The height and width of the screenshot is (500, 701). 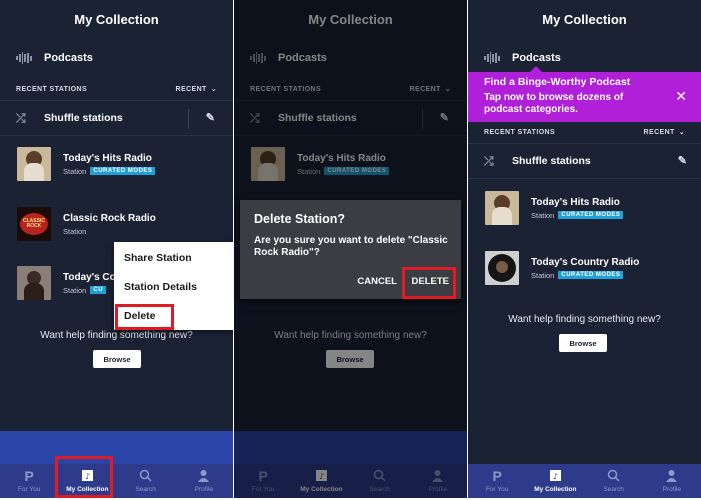 What do you see at coordinates (123, 171) in the screenshot?
I see `curated-modes-badge: CURATED MODES` at bounding box center [123, 171].